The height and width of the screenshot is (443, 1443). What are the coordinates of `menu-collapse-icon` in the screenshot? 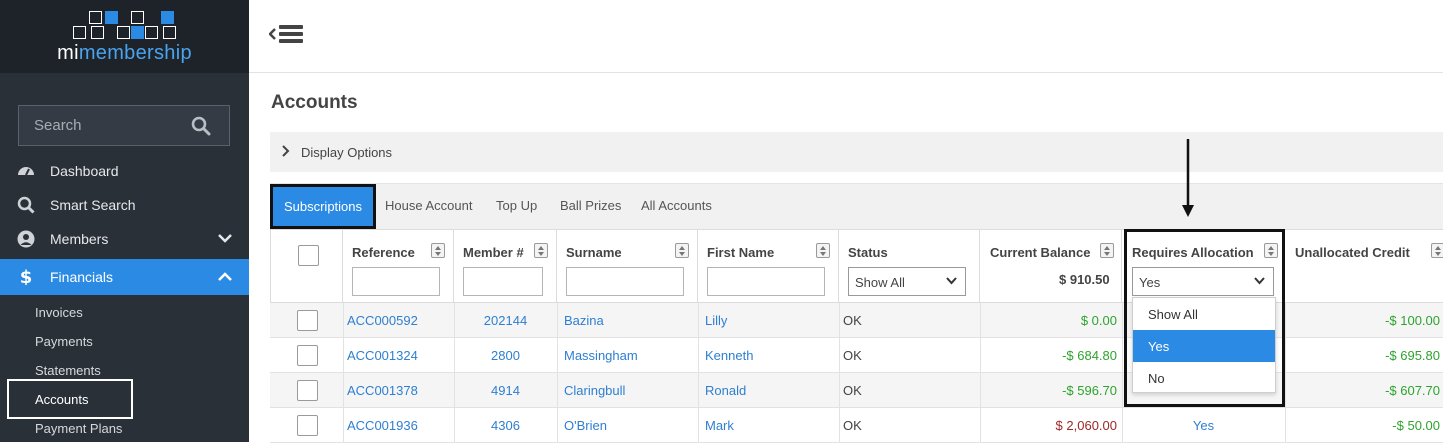 It's located at (287, 34).